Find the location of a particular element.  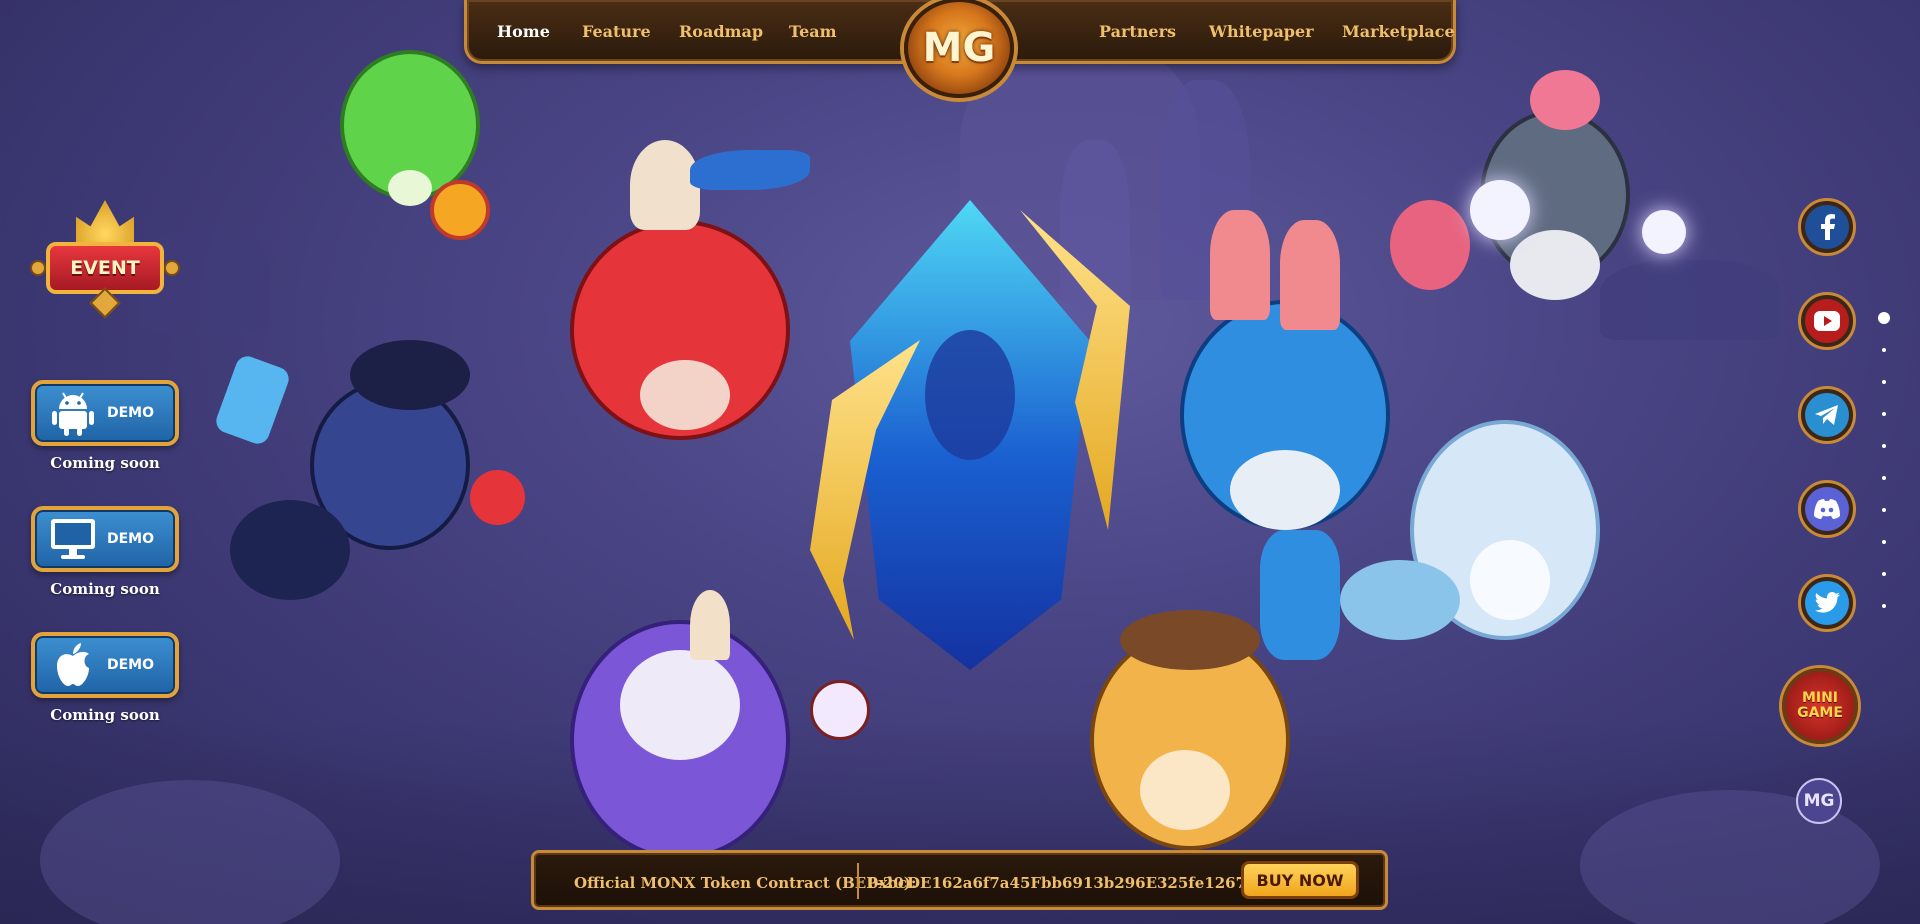

mg-badge-text: MG is located at coordinates (1819, 801).